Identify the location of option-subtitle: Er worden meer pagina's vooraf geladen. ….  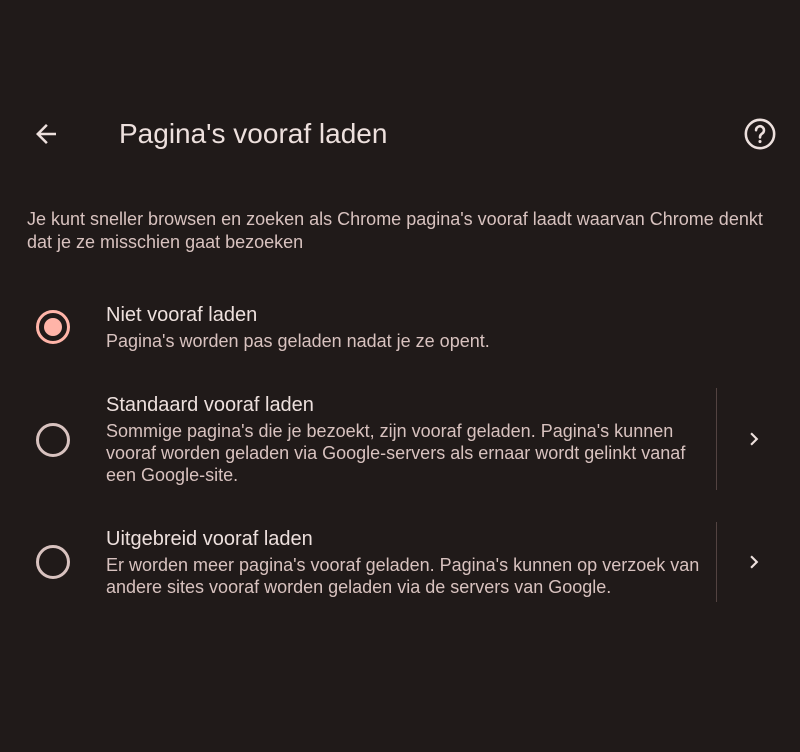
(403, 576).